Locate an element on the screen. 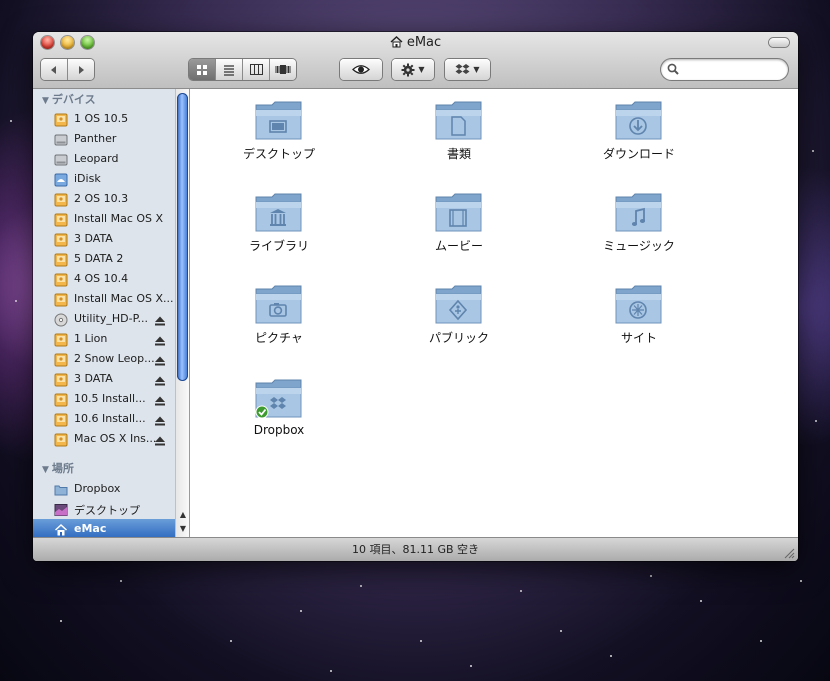 The image size is (830, 681). sidebar-item-label: 5 DATA 2 is located at coordinates (99, 258).